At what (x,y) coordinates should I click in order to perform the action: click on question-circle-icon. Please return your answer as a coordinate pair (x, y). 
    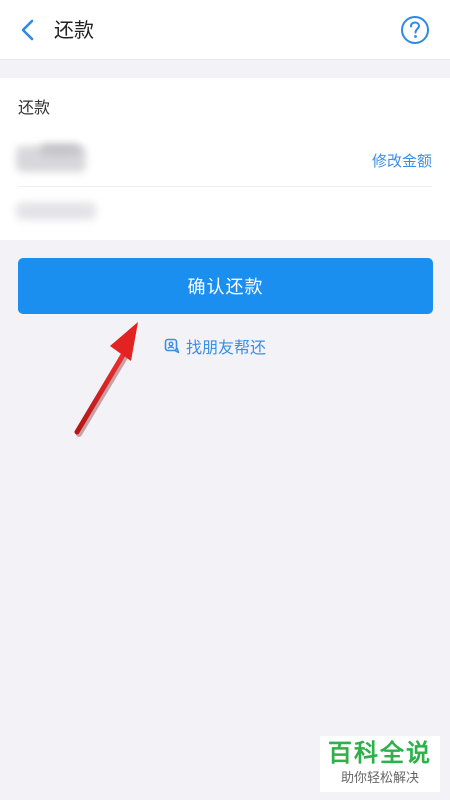
    Looking at the image, I should click on (415, 30).